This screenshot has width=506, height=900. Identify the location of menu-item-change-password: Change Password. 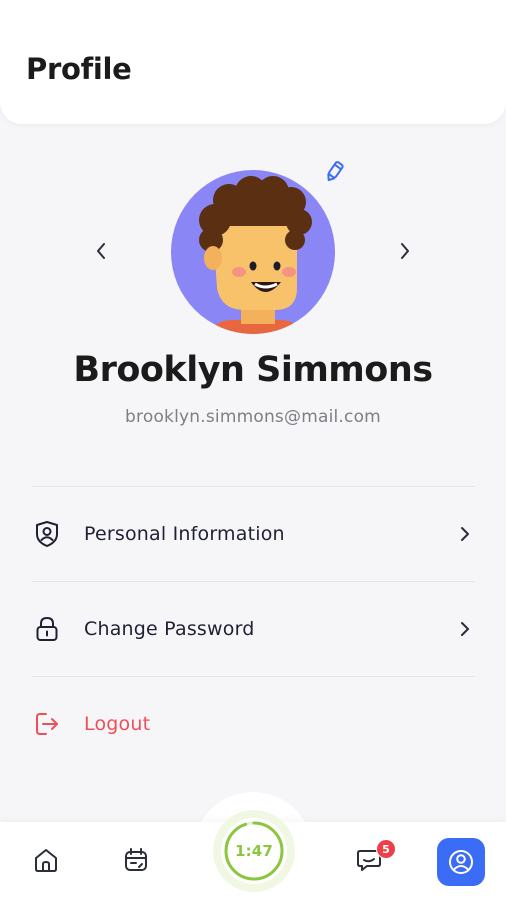
(253, 629).